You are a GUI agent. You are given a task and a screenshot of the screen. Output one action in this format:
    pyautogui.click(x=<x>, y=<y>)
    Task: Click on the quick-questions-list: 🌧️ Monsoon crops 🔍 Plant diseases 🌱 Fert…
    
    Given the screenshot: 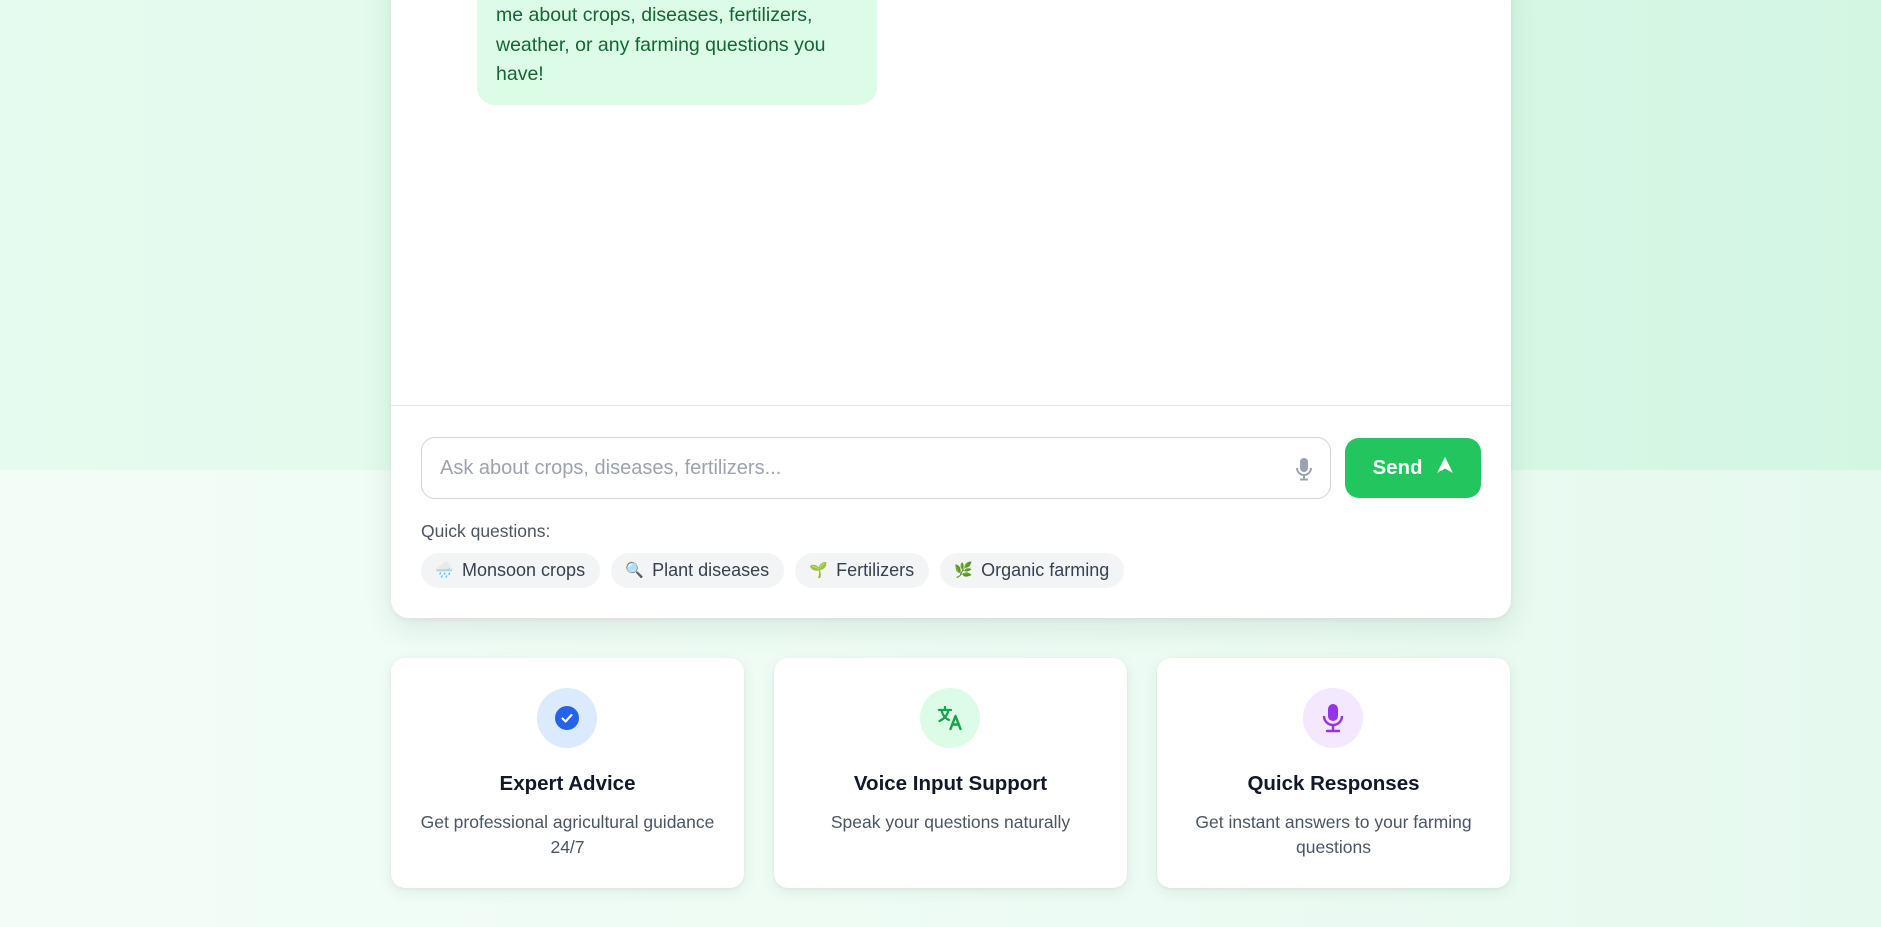 What is the action you would take?
    pyautogui.click(x=773, y=570)
    